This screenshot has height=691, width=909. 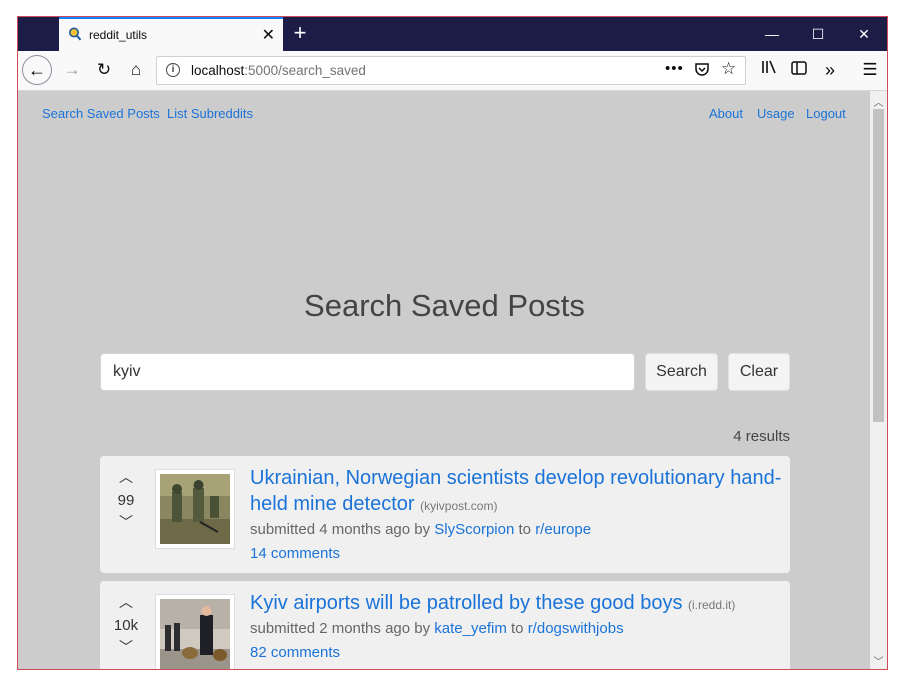 I want to click on url-bar: i localhost:5000/search_saved ••• ☆, so click(x=451, y=70).